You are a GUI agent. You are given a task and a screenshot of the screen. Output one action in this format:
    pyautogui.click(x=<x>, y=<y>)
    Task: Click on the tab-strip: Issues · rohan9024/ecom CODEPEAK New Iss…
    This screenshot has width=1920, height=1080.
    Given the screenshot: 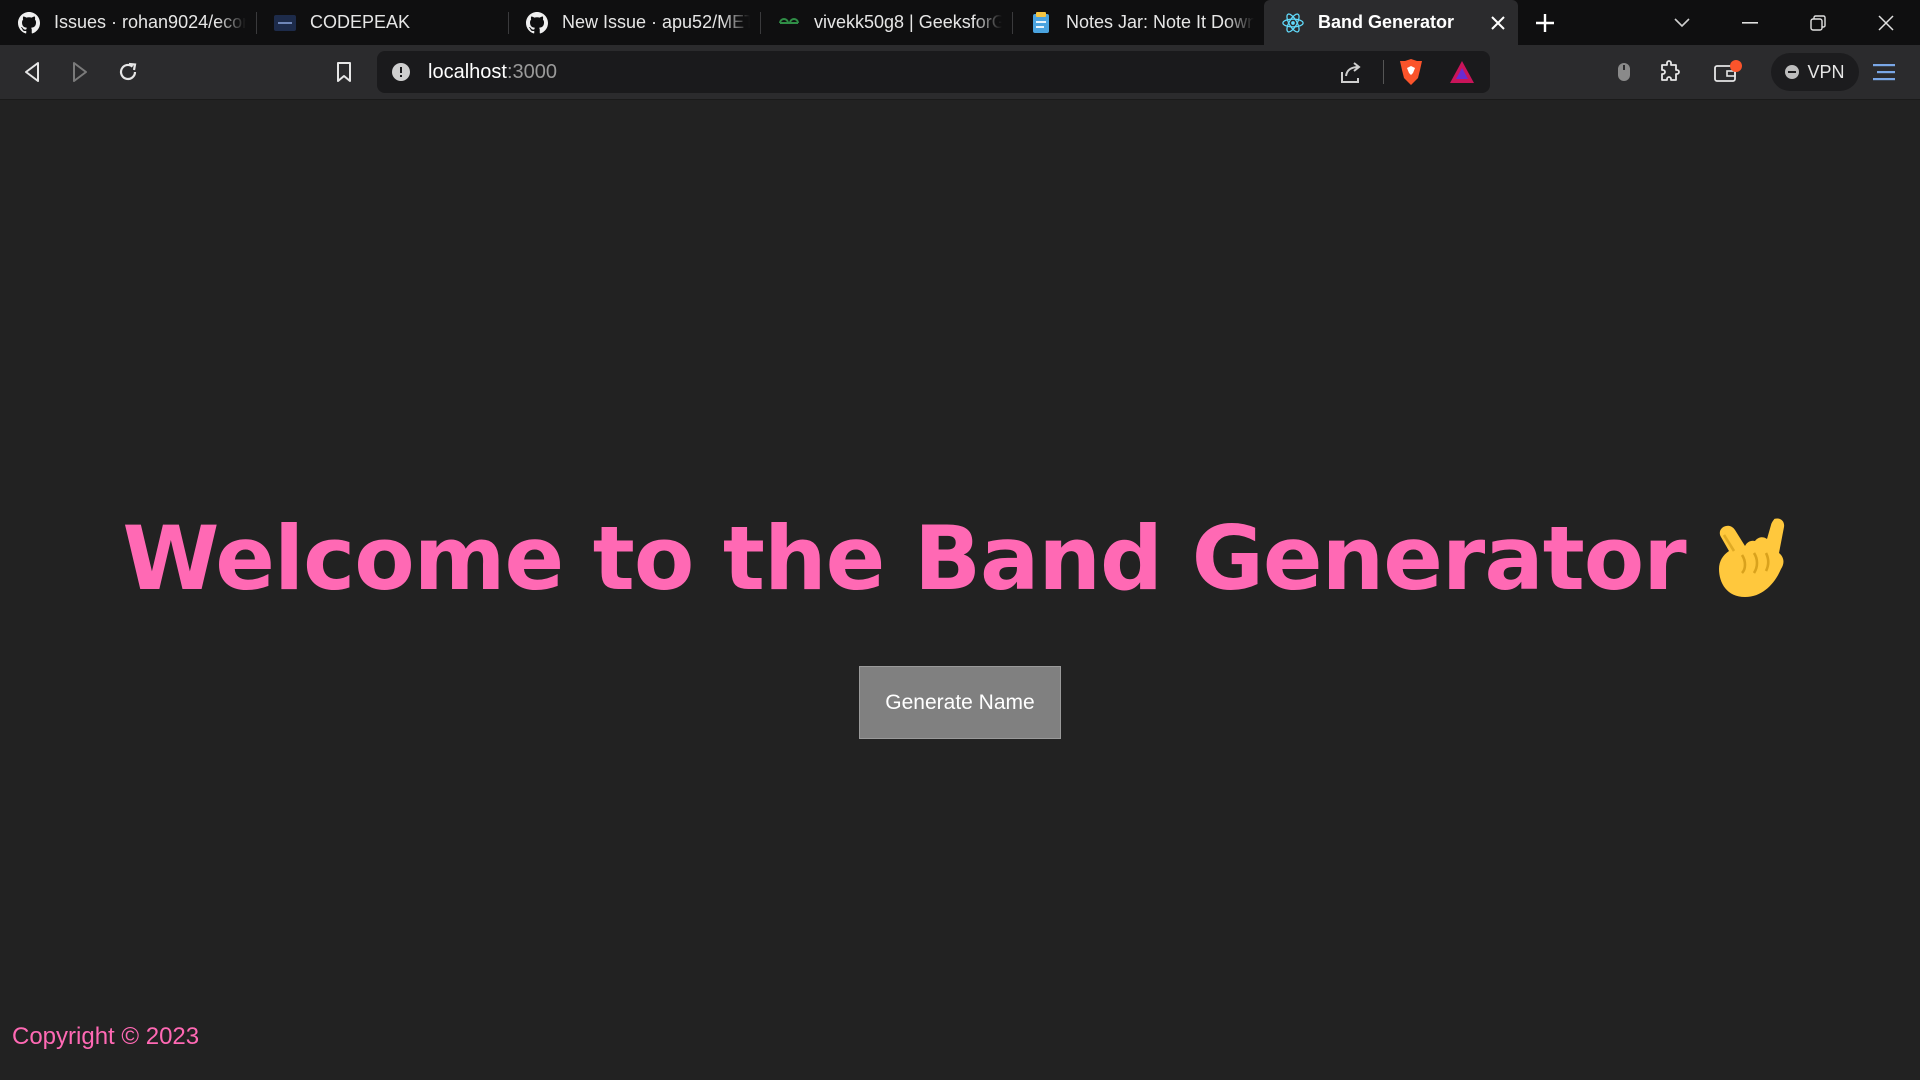 What is the action you would take?
    pyautogui.click(x=960, y=22)
    